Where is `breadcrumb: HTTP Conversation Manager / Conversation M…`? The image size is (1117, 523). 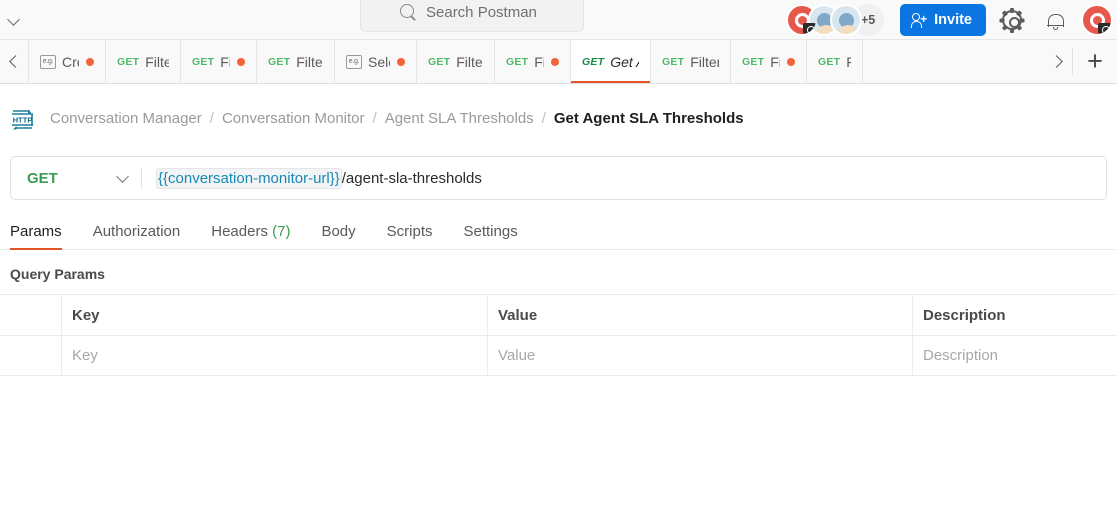 breadcrumb: HTTP Conversation Manager / Conversation M… is located at coordinates (558, 119).